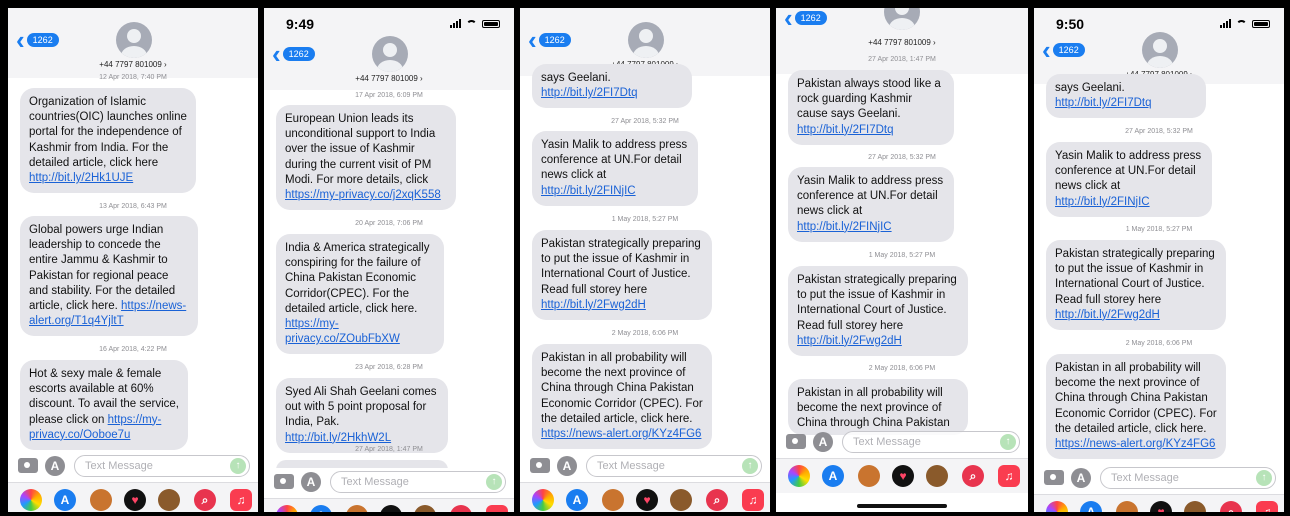 The image size is (1290, 516). I want to click on message-link: https://my-privacy.co/j2xqK558, so click(363, 195).